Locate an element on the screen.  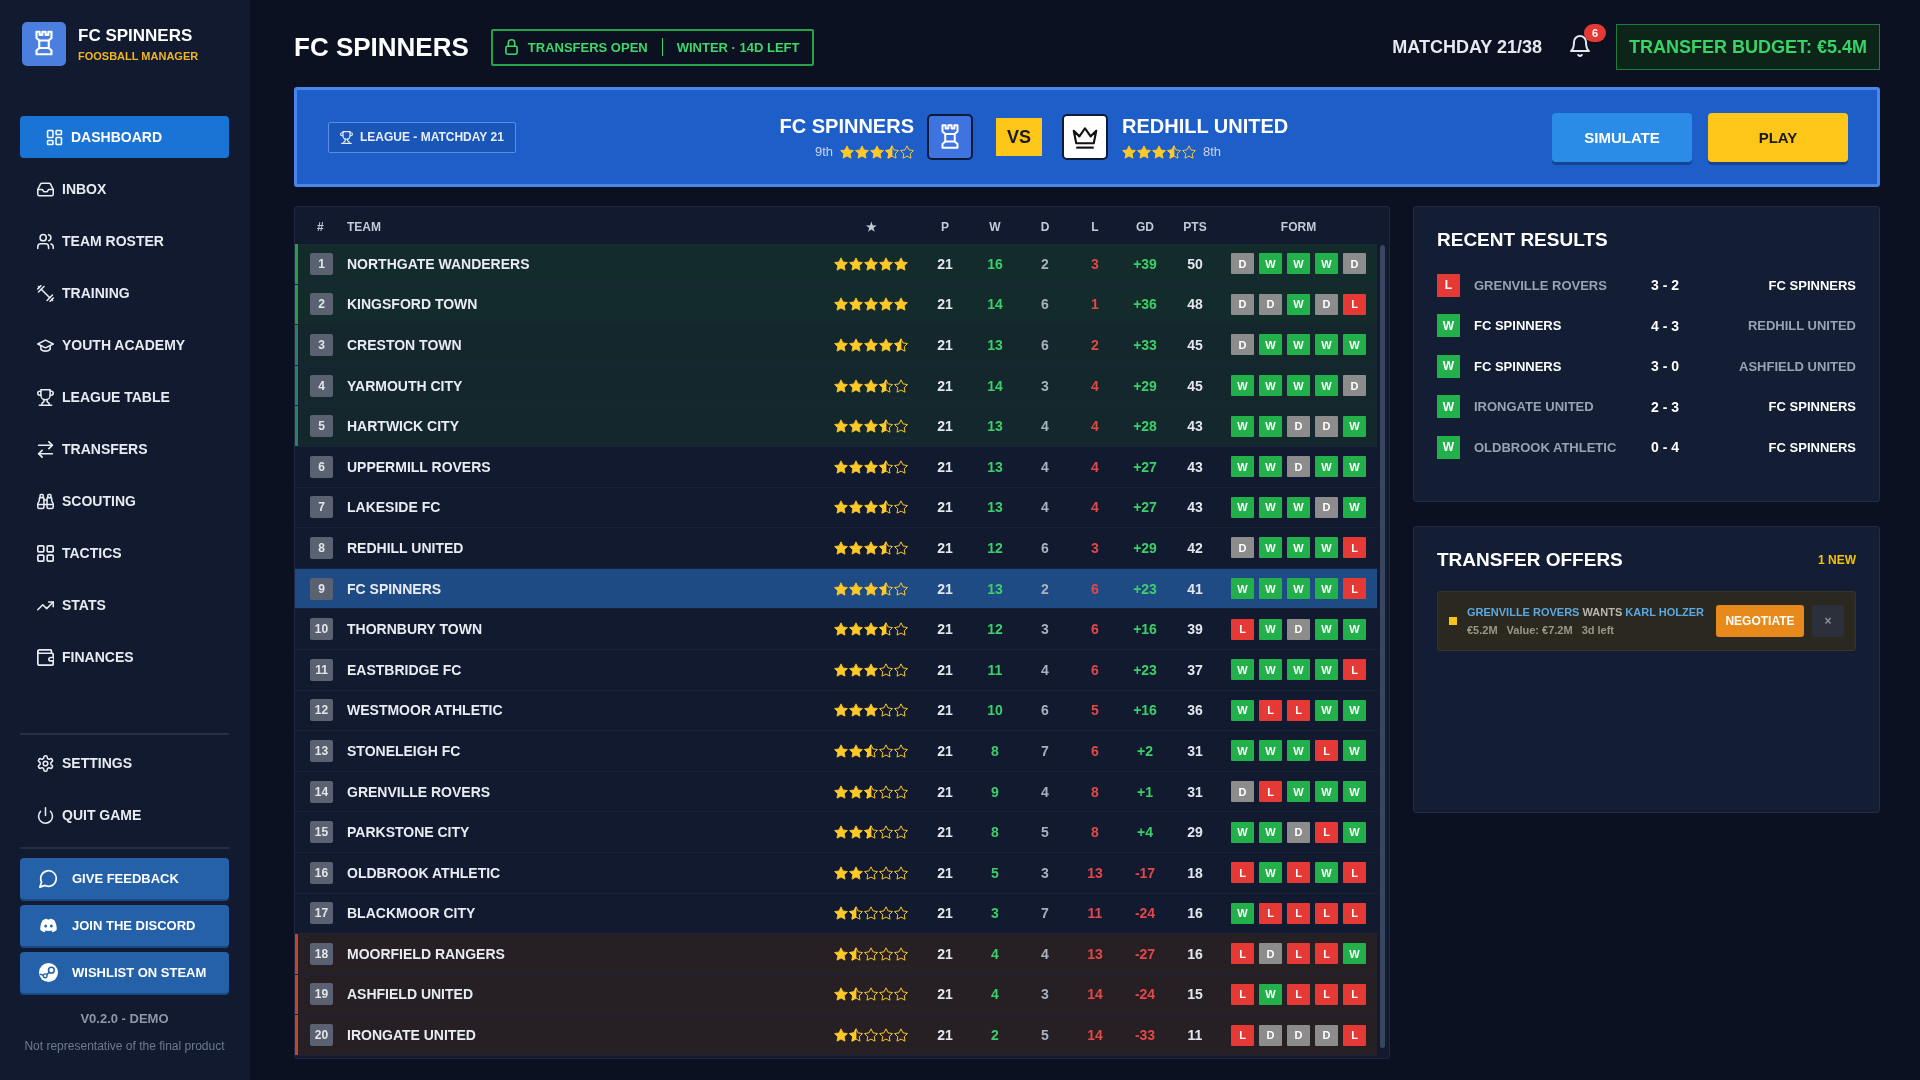
table-row: 5 HARTWICK CITY 21 13 4 4 +28 43 W W D D W is located at coordinates (836, 426).